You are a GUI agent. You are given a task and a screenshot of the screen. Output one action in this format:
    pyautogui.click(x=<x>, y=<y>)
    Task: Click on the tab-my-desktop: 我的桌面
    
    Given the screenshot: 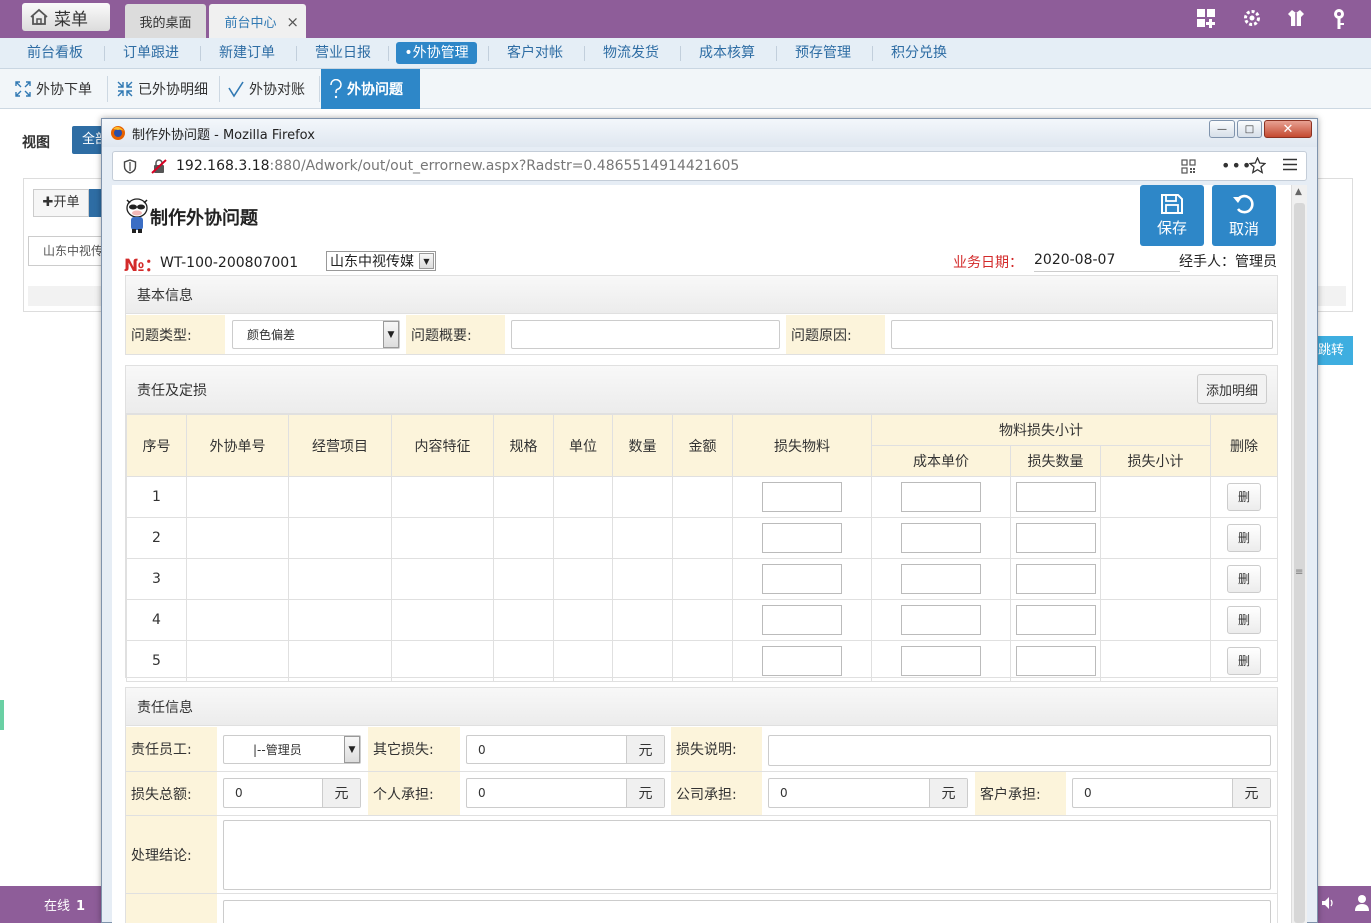 What is the action you would take?
    pyautogui.click(x=165, y=21)
    